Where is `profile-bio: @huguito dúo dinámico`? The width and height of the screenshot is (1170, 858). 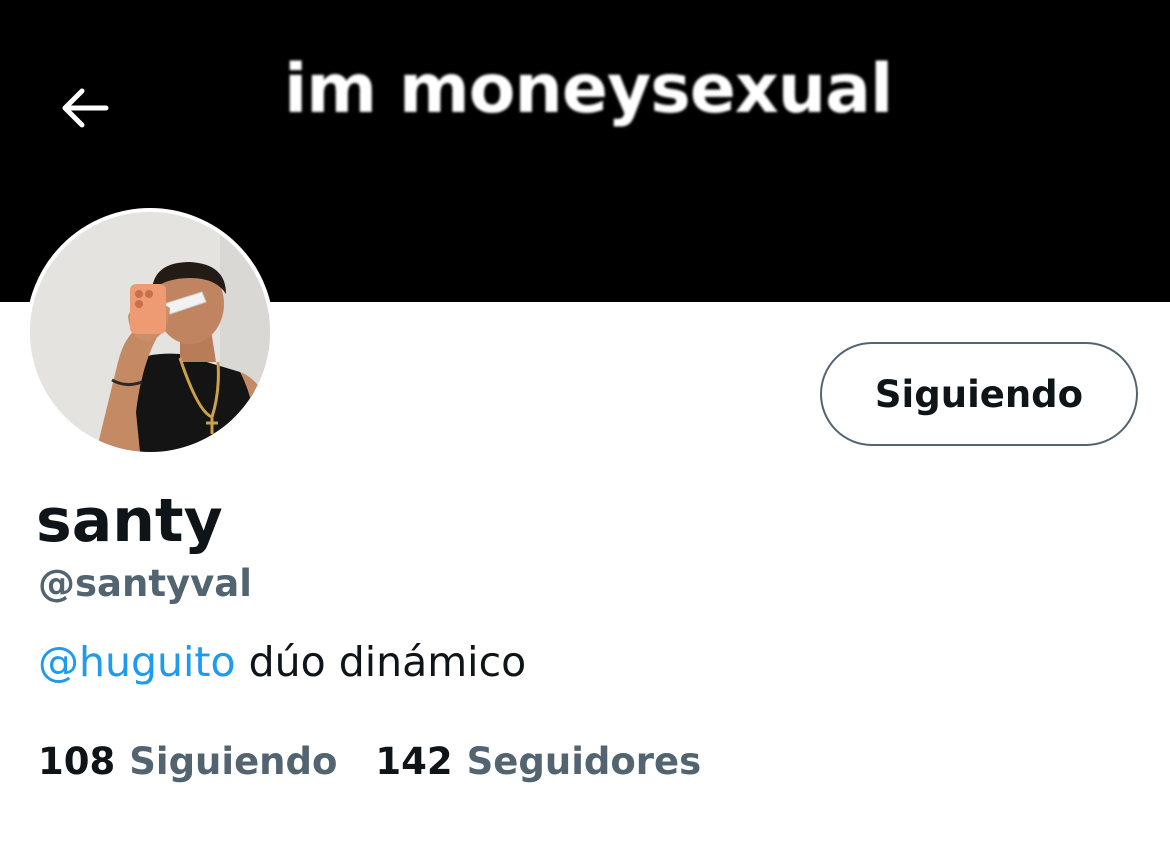
profile-bio: @huguito dúo dinámico is located at coordinates (282, 662).